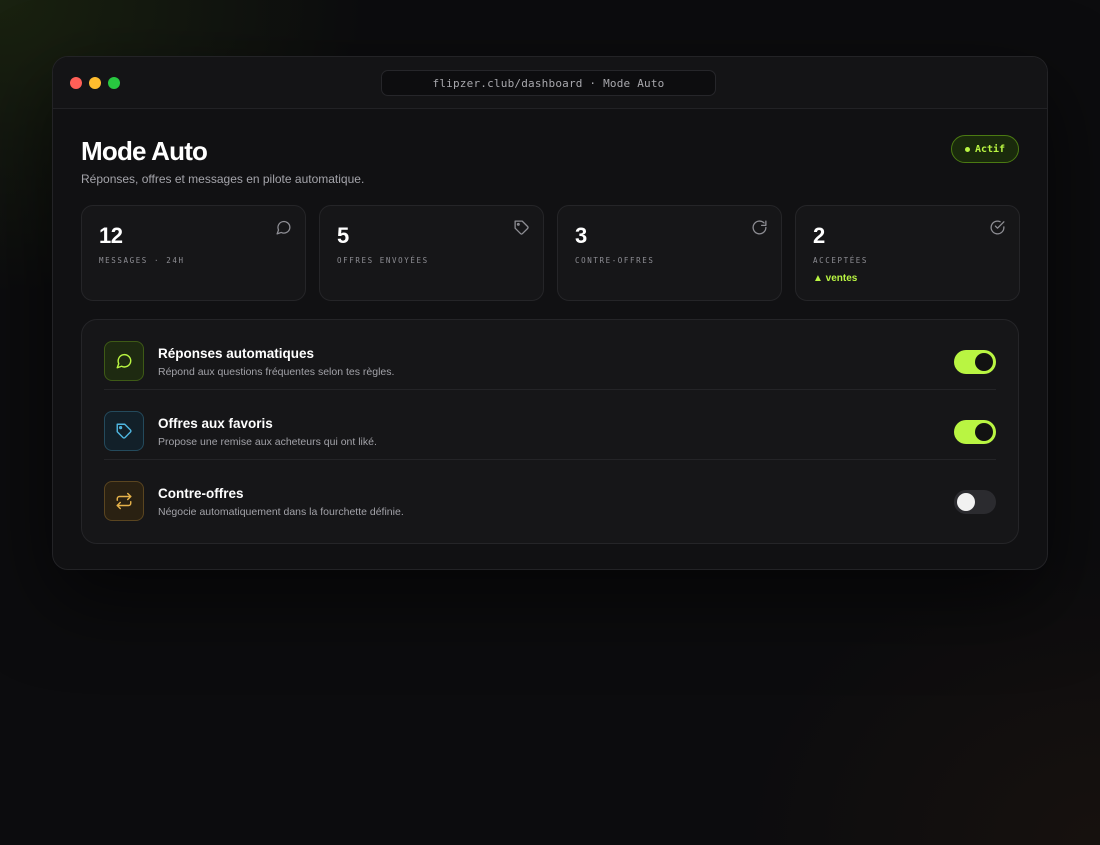  Describe the element at coordinates (343, 235) in the screenshot. I see `stat-value: 5` at that location.